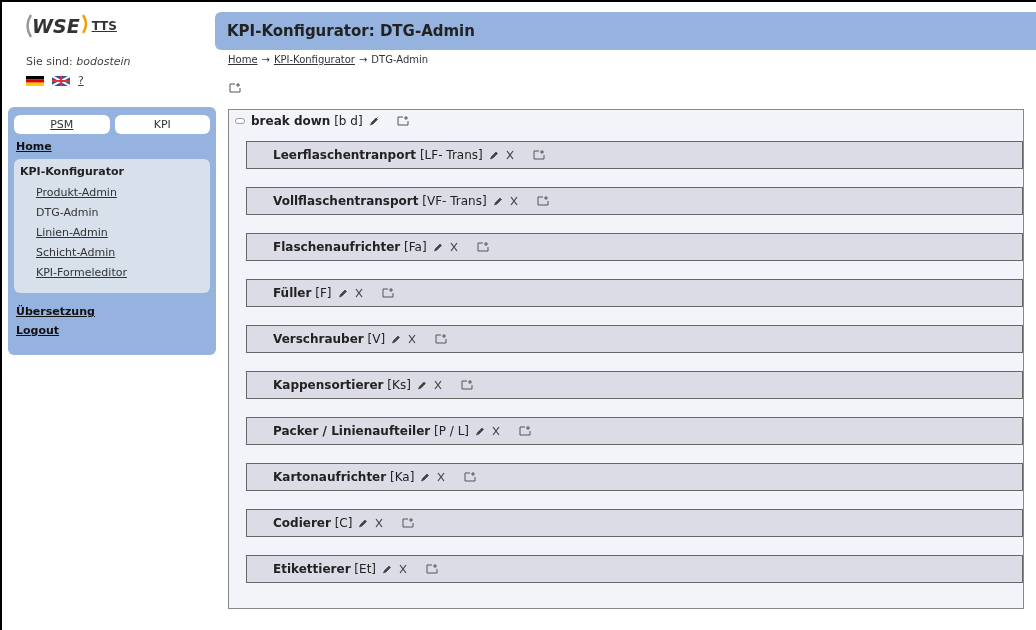  I want to click on help-link: ?, so click(81, 80).